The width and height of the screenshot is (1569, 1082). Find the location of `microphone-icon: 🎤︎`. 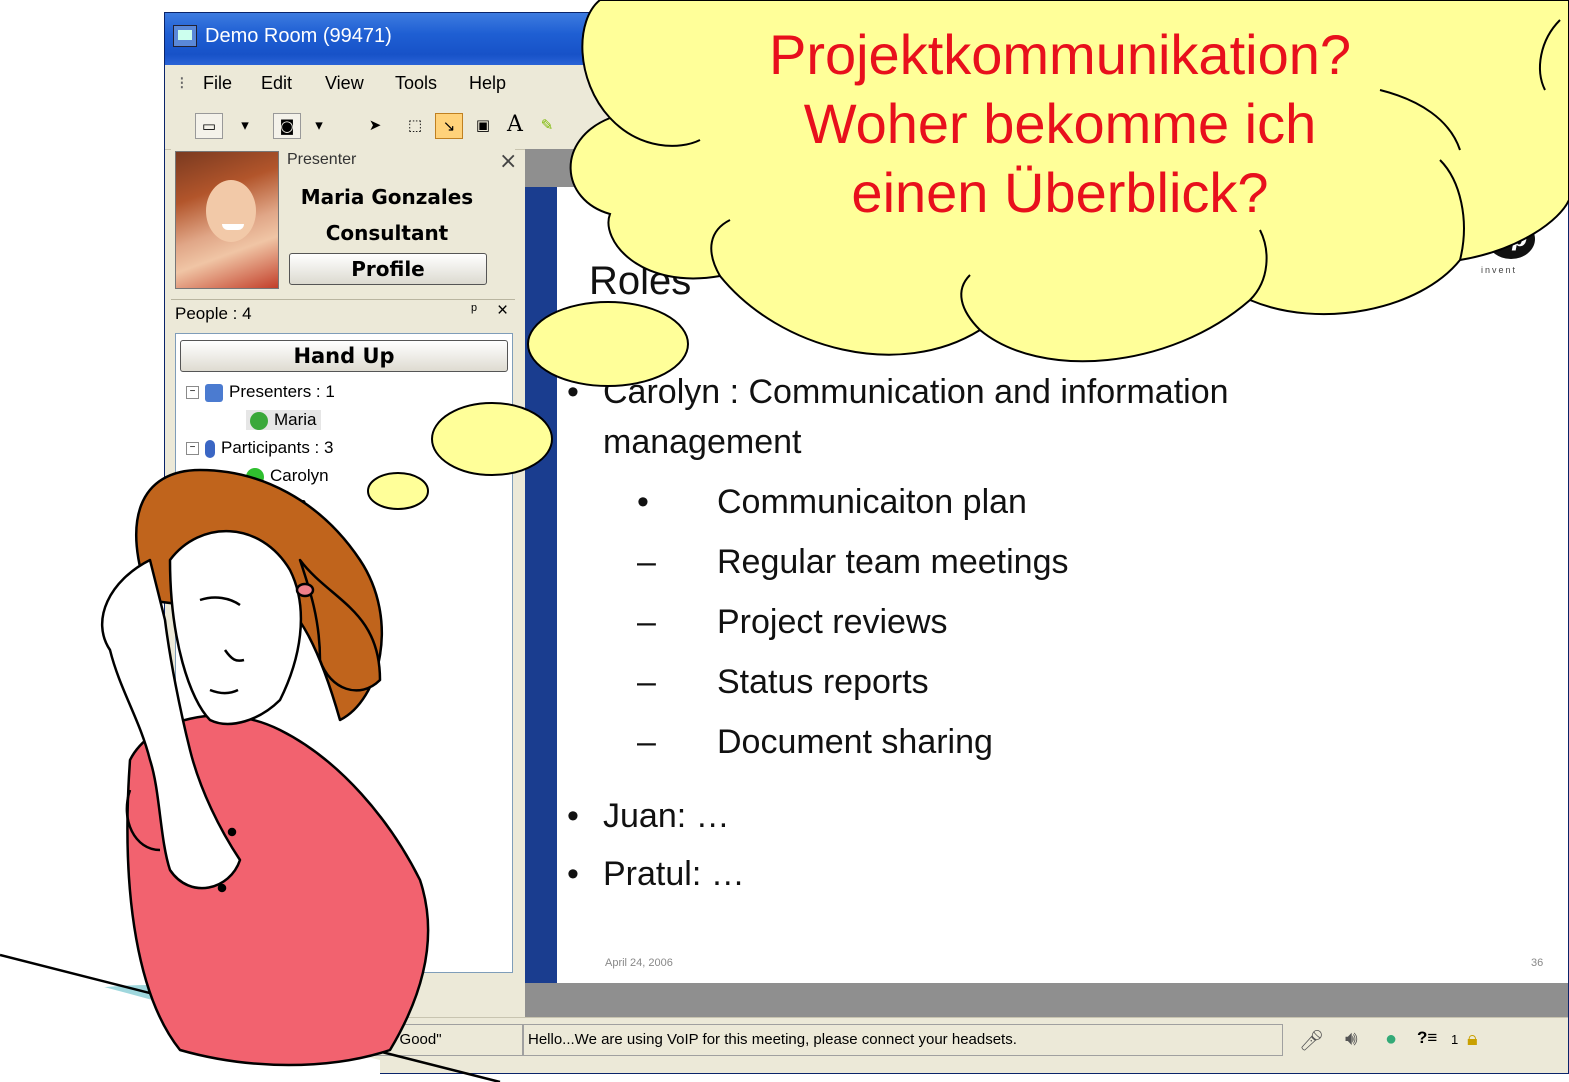

microphone-icon: 🎤︎ is located at coordinates (1311, 1040).